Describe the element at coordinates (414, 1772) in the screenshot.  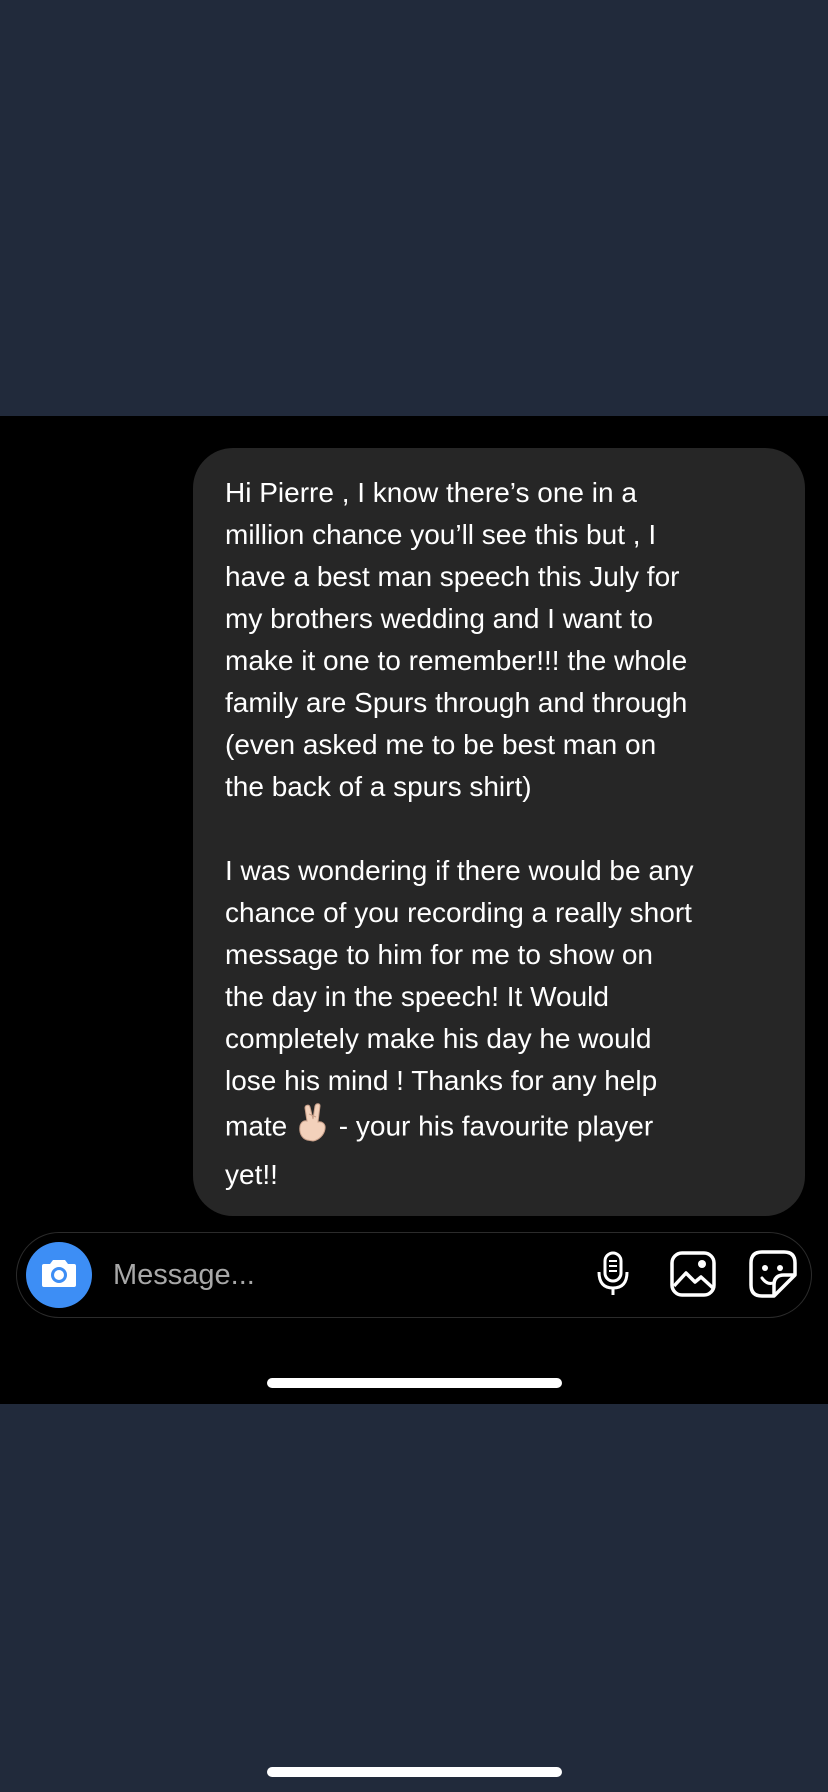
I see `device-home-indicator` at that location.